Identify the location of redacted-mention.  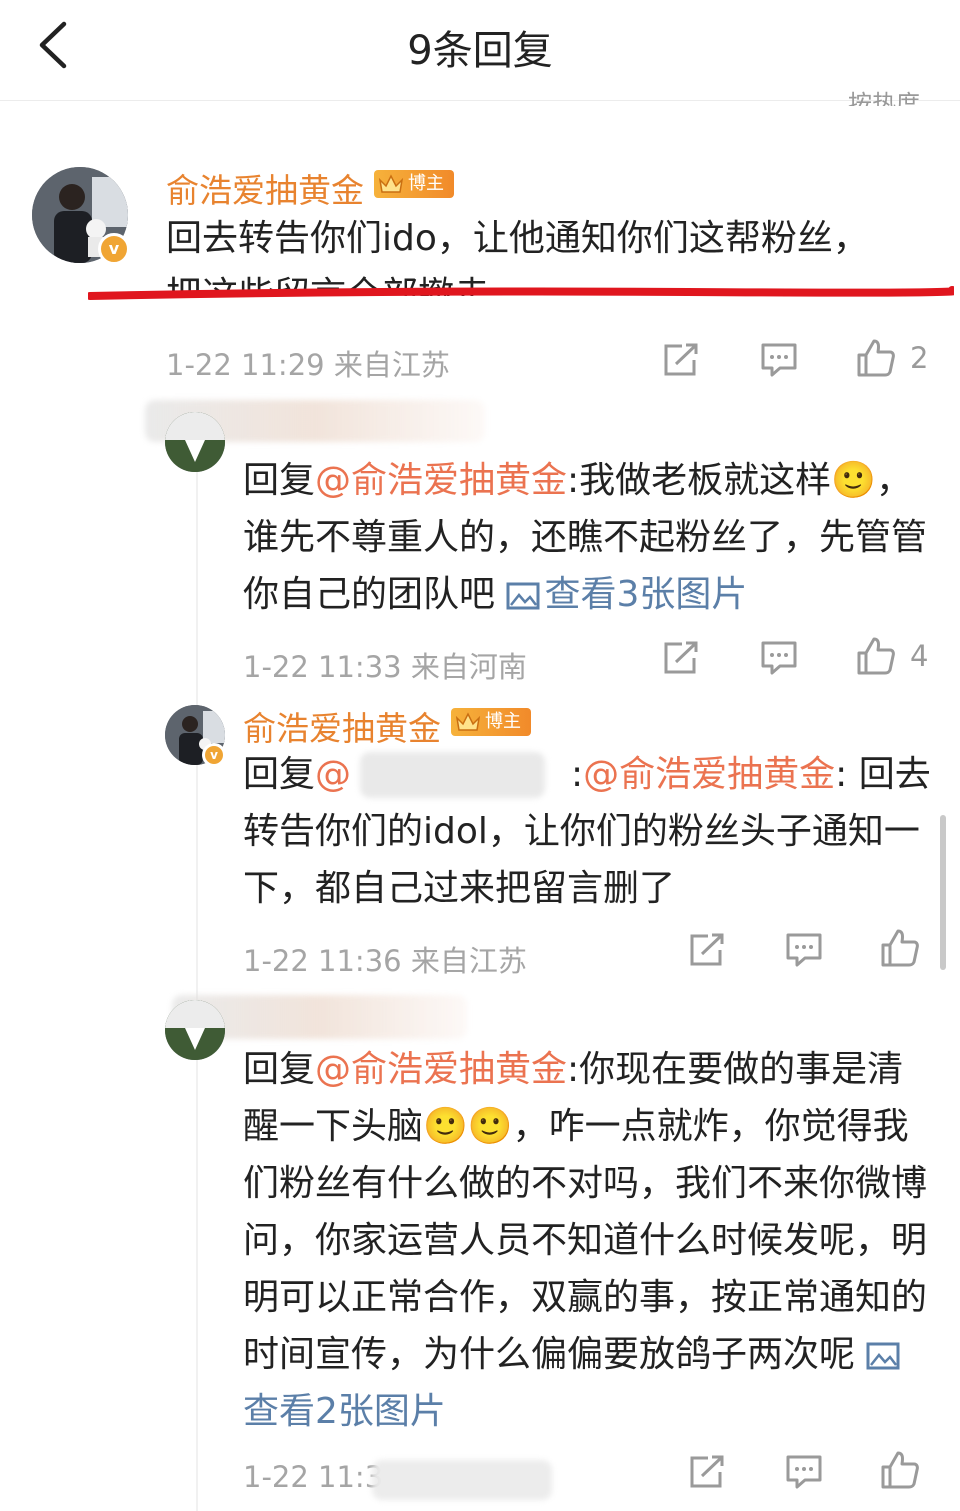
(452, 775).